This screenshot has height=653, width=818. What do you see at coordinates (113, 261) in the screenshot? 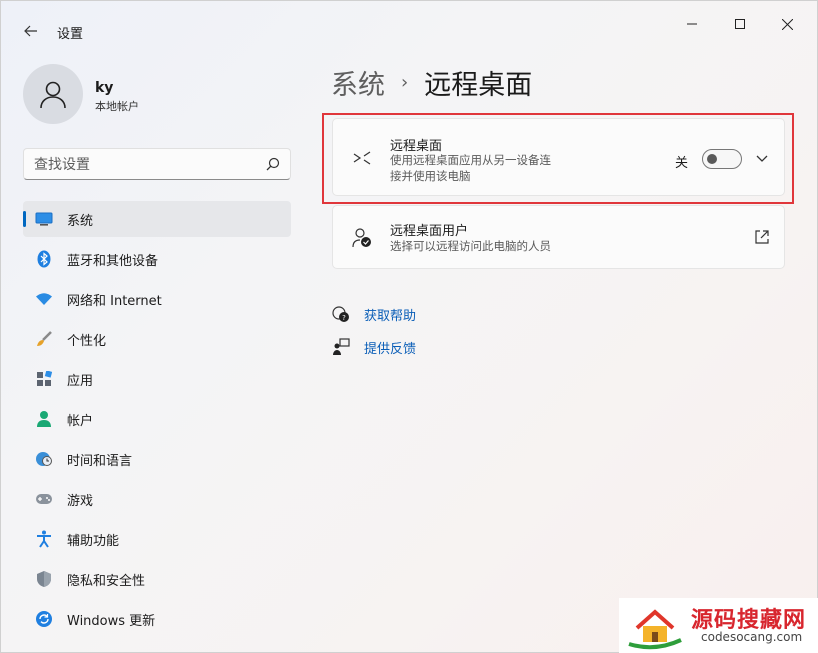
I see `sidebar-item-label: 蓝牙和其他设备` at bounding box center [113, 261].